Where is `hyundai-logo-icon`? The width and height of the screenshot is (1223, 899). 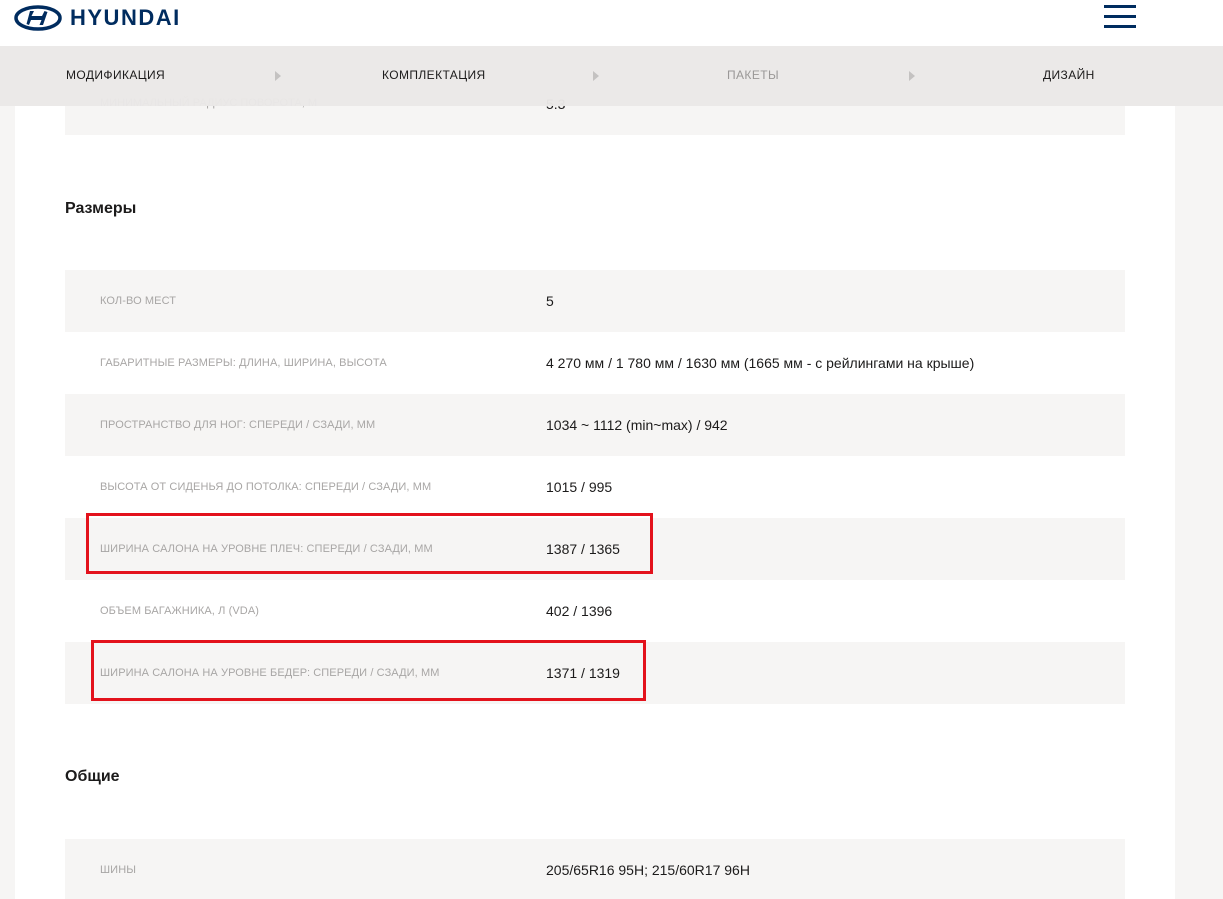
hyundai-logo-icon is located at coordinates (38, 18).